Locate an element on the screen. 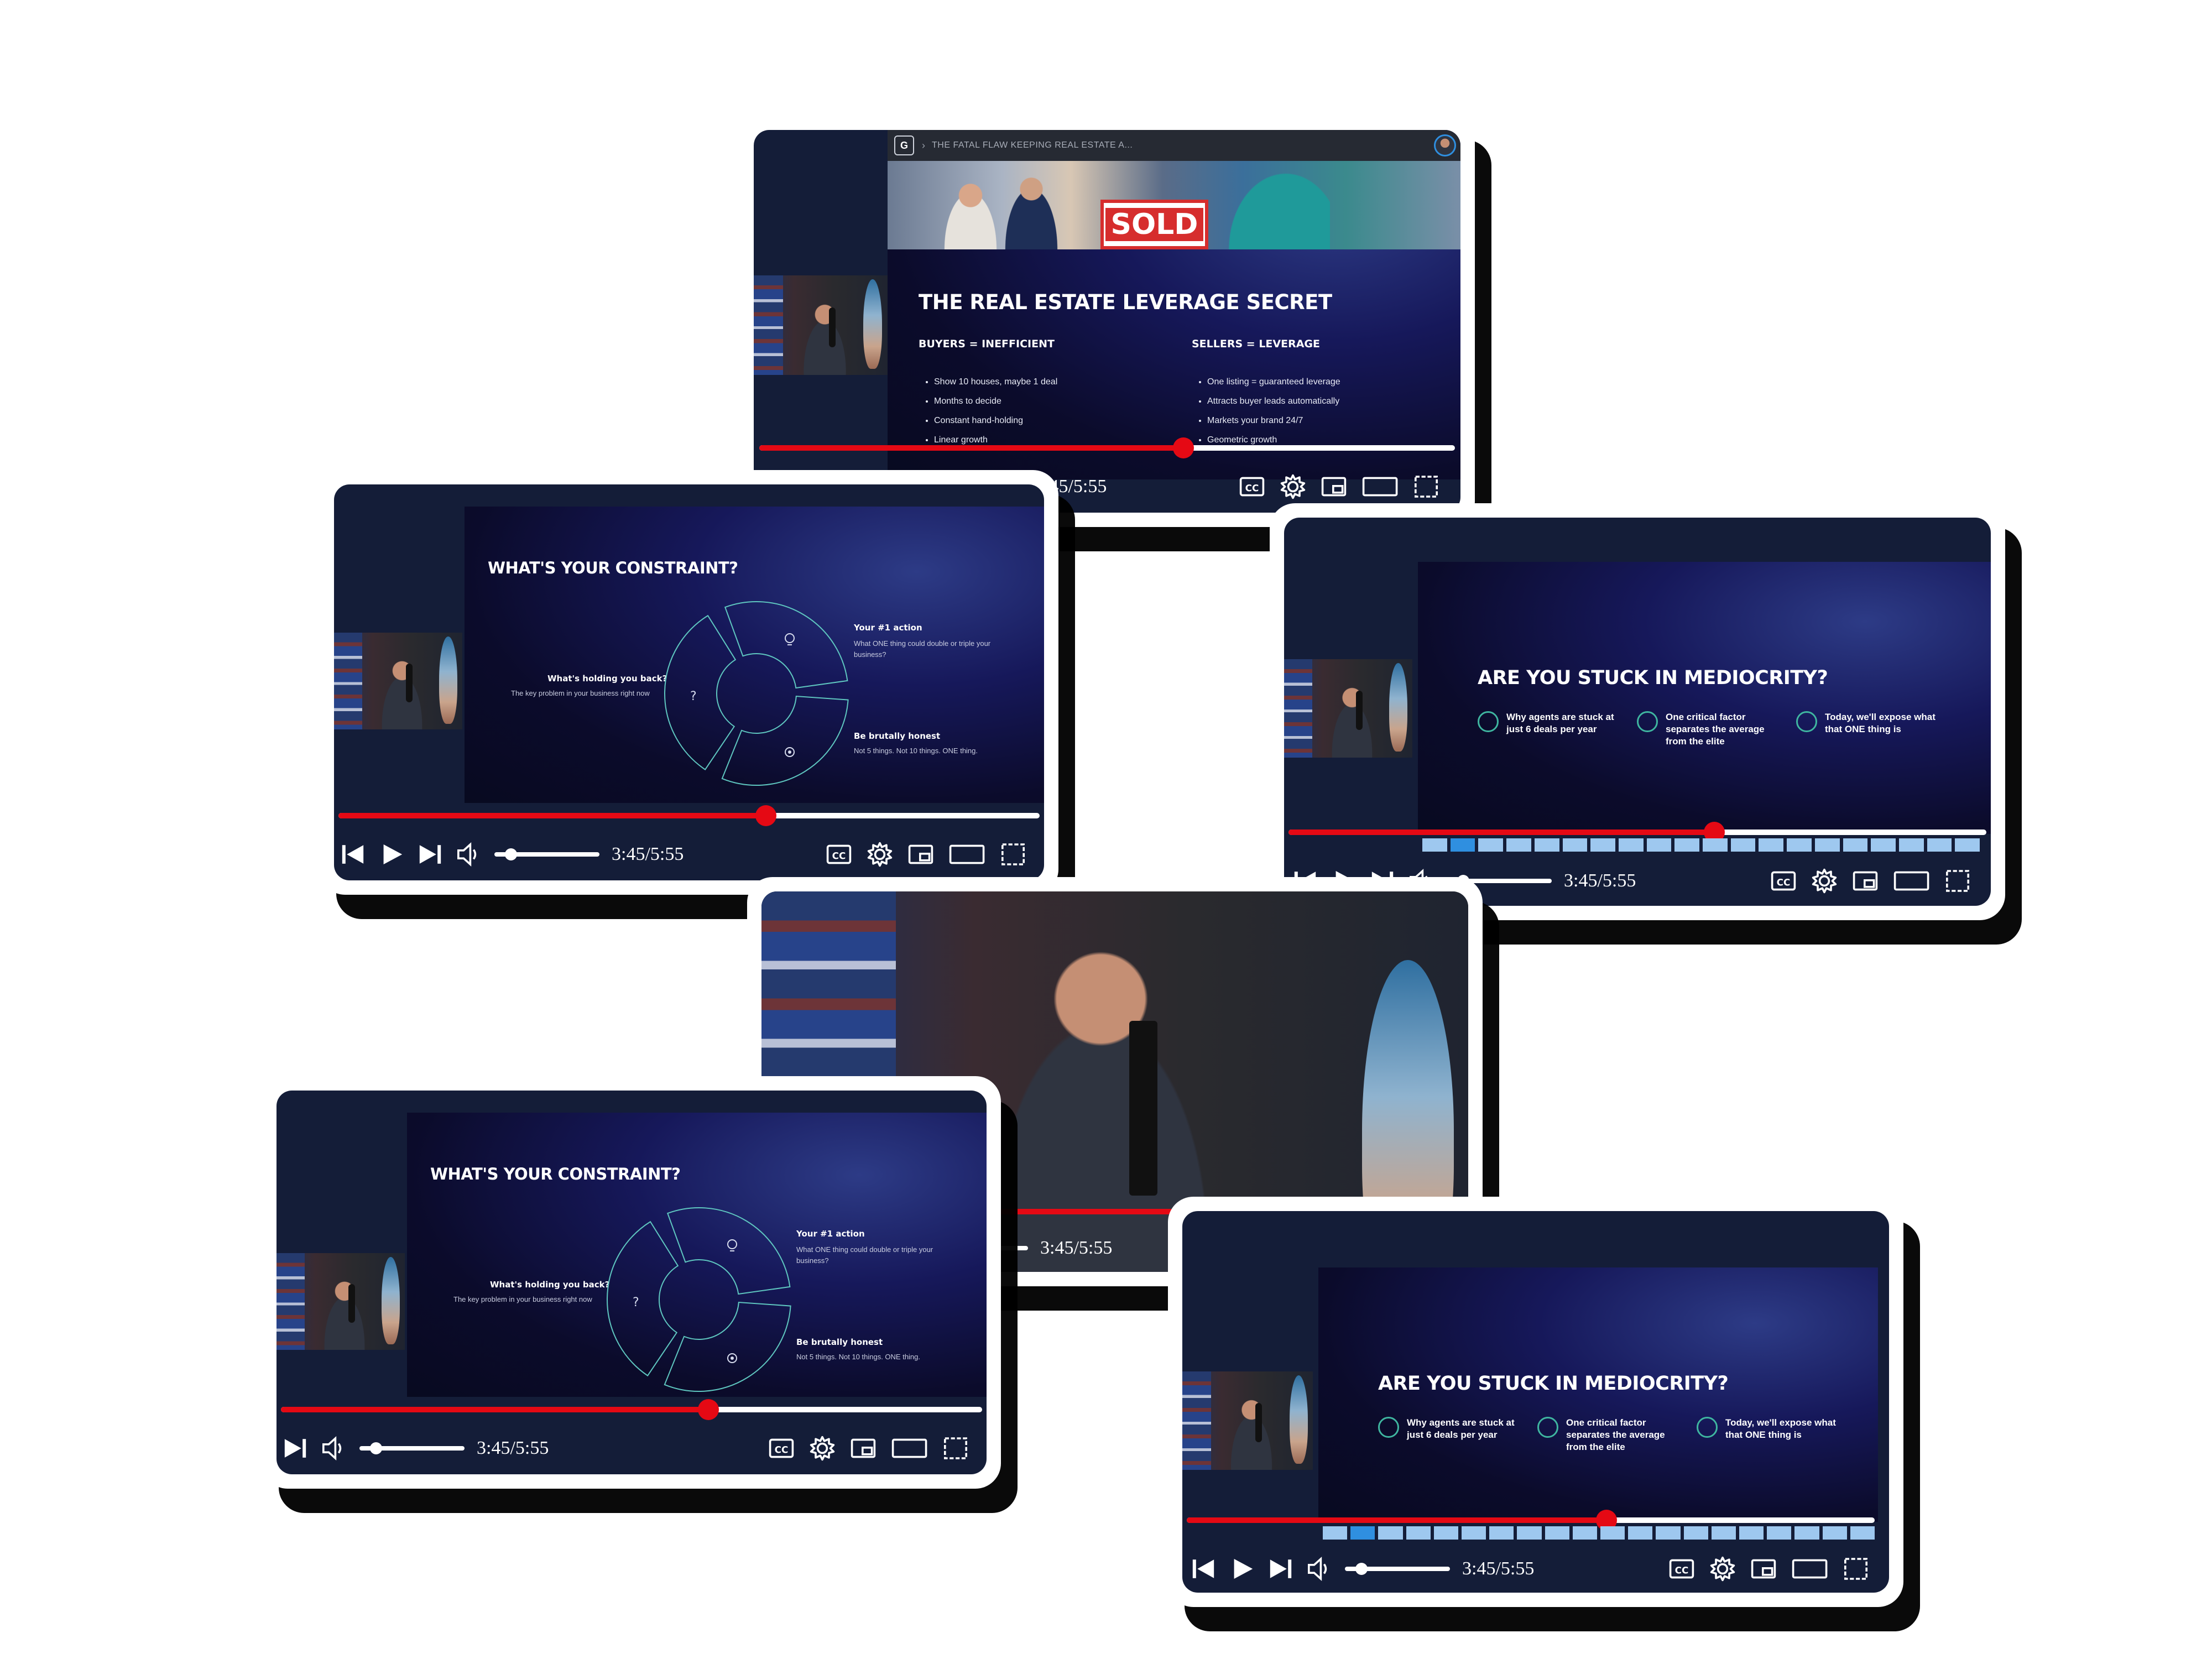 The height and width of the screenshot is (1659, 2212). skip-back-button is located at coordinates (353, 855).